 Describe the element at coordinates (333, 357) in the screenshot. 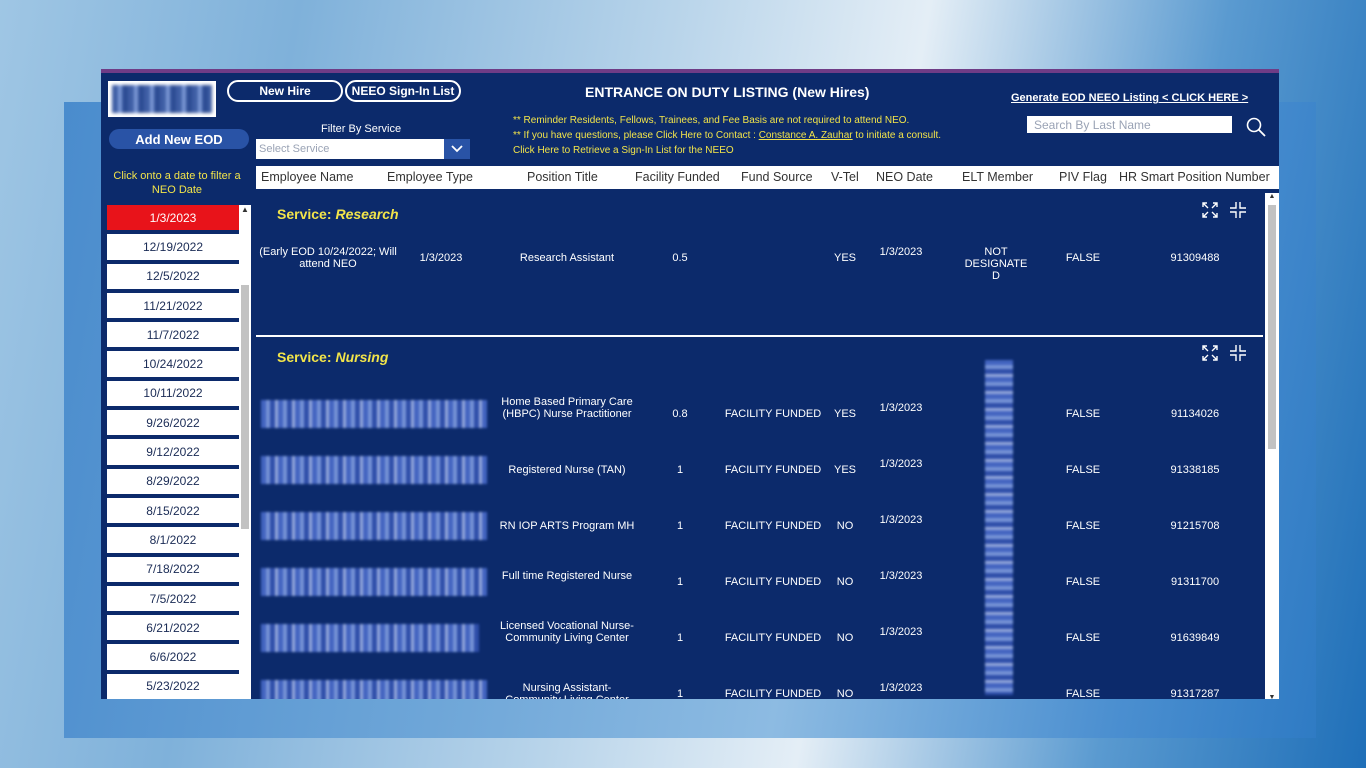

I see `service-title: Service: Nursing` at that location.